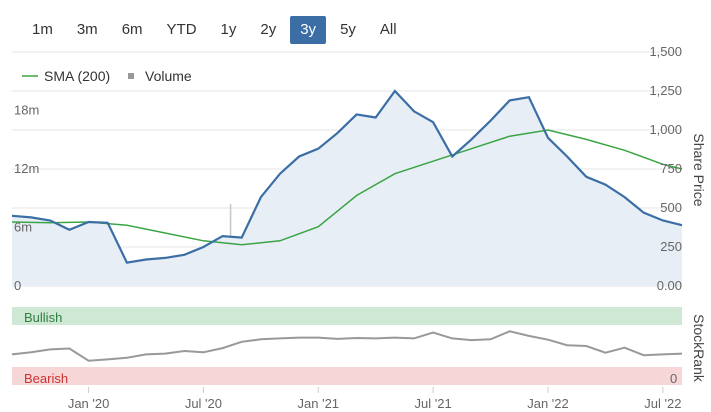 The width and height of the screenshot is (711, 412). What do you see at coordinates (168, 76) in the screenshot?
I see `volume-legend-label: Volume` at bounding box center [168, 76].